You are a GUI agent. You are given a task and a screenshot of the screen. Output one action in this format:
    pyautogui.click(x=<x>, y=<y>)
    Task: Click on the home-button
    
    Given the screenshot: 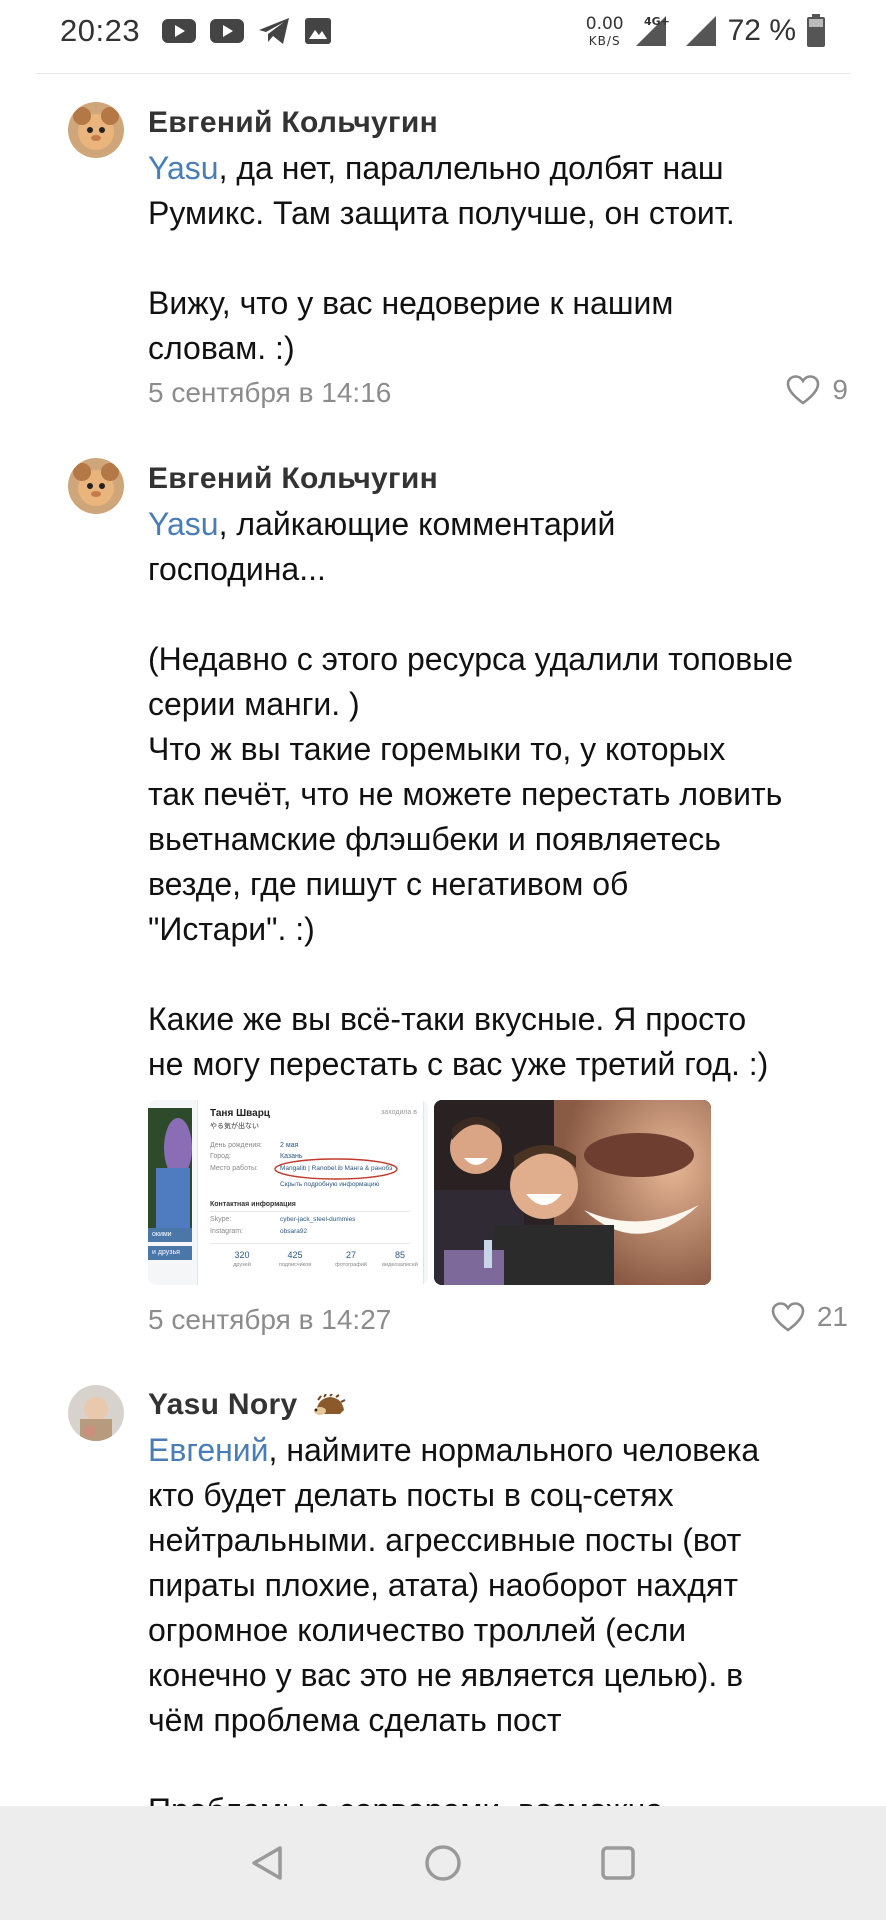 What is the action you would take?
    pyautogui.click(x=443, y=1863)
    